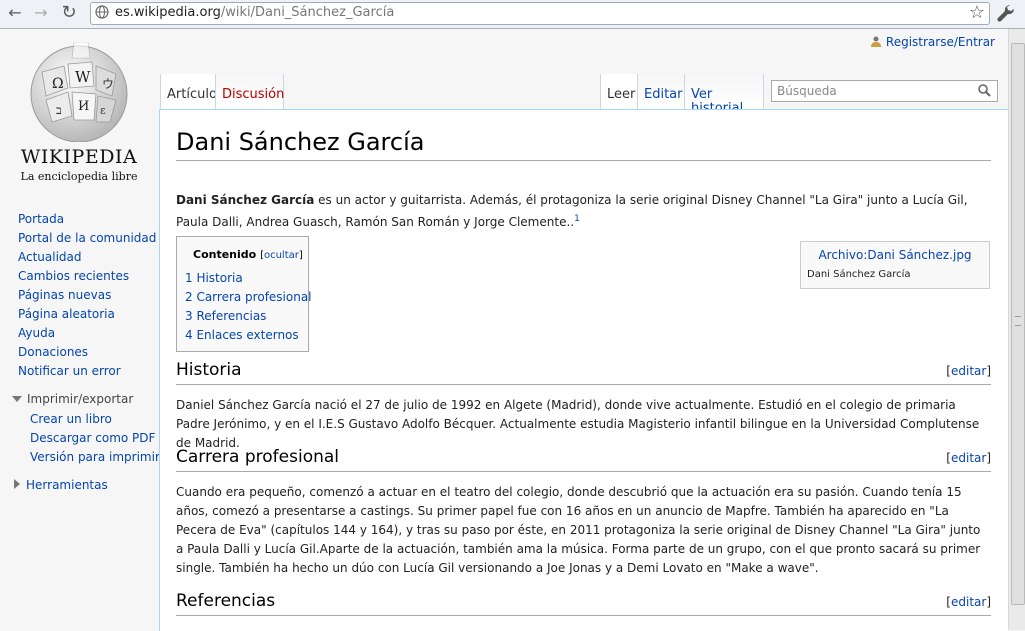 The height and width of the screenshot is (631, 1025). I want to click on page-title: Dani Sánchez García, so click(583, 144).